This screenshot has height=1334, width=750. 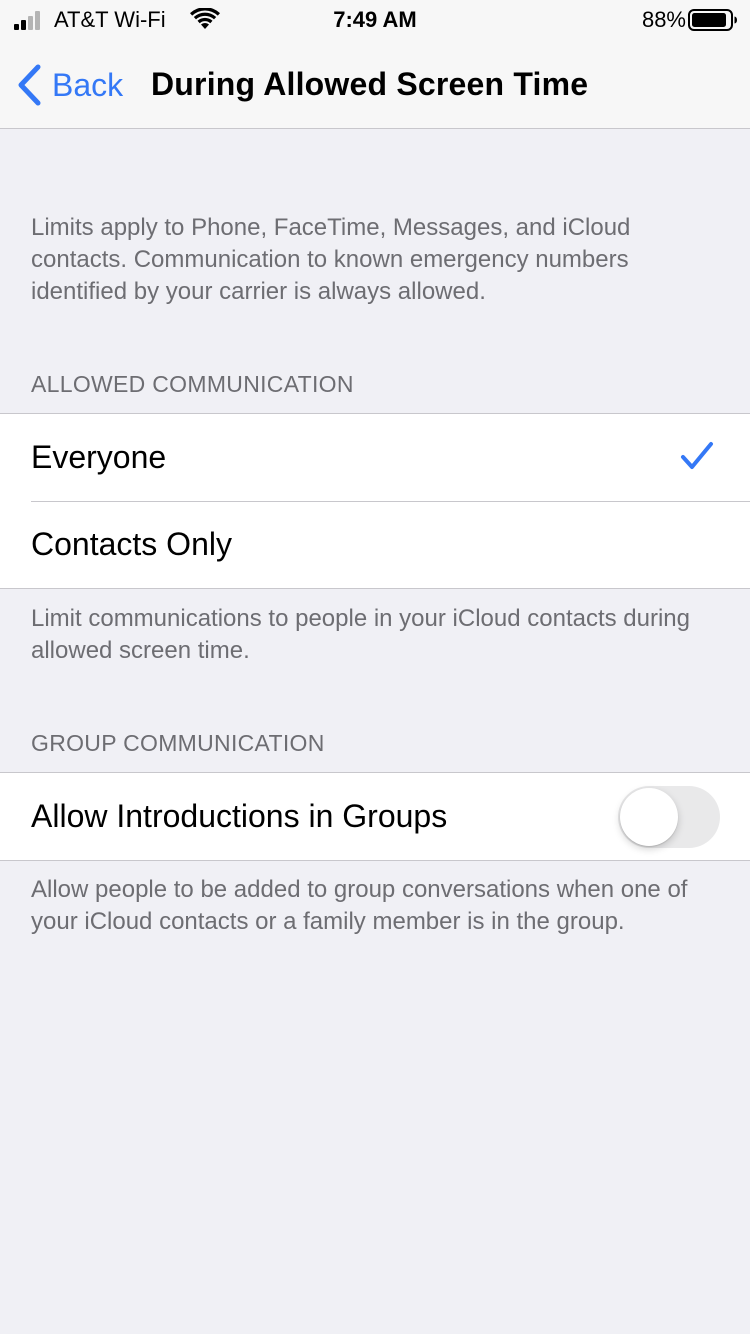 I want to click on battery-percentage: 88%, so click(x=663, y=19).